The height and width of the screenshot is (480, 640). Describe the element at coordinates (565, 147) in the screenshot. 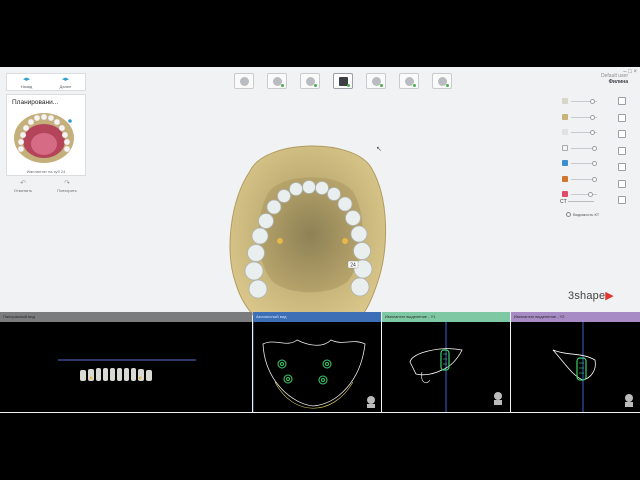

I see `crown-visibility-icon` at that location.